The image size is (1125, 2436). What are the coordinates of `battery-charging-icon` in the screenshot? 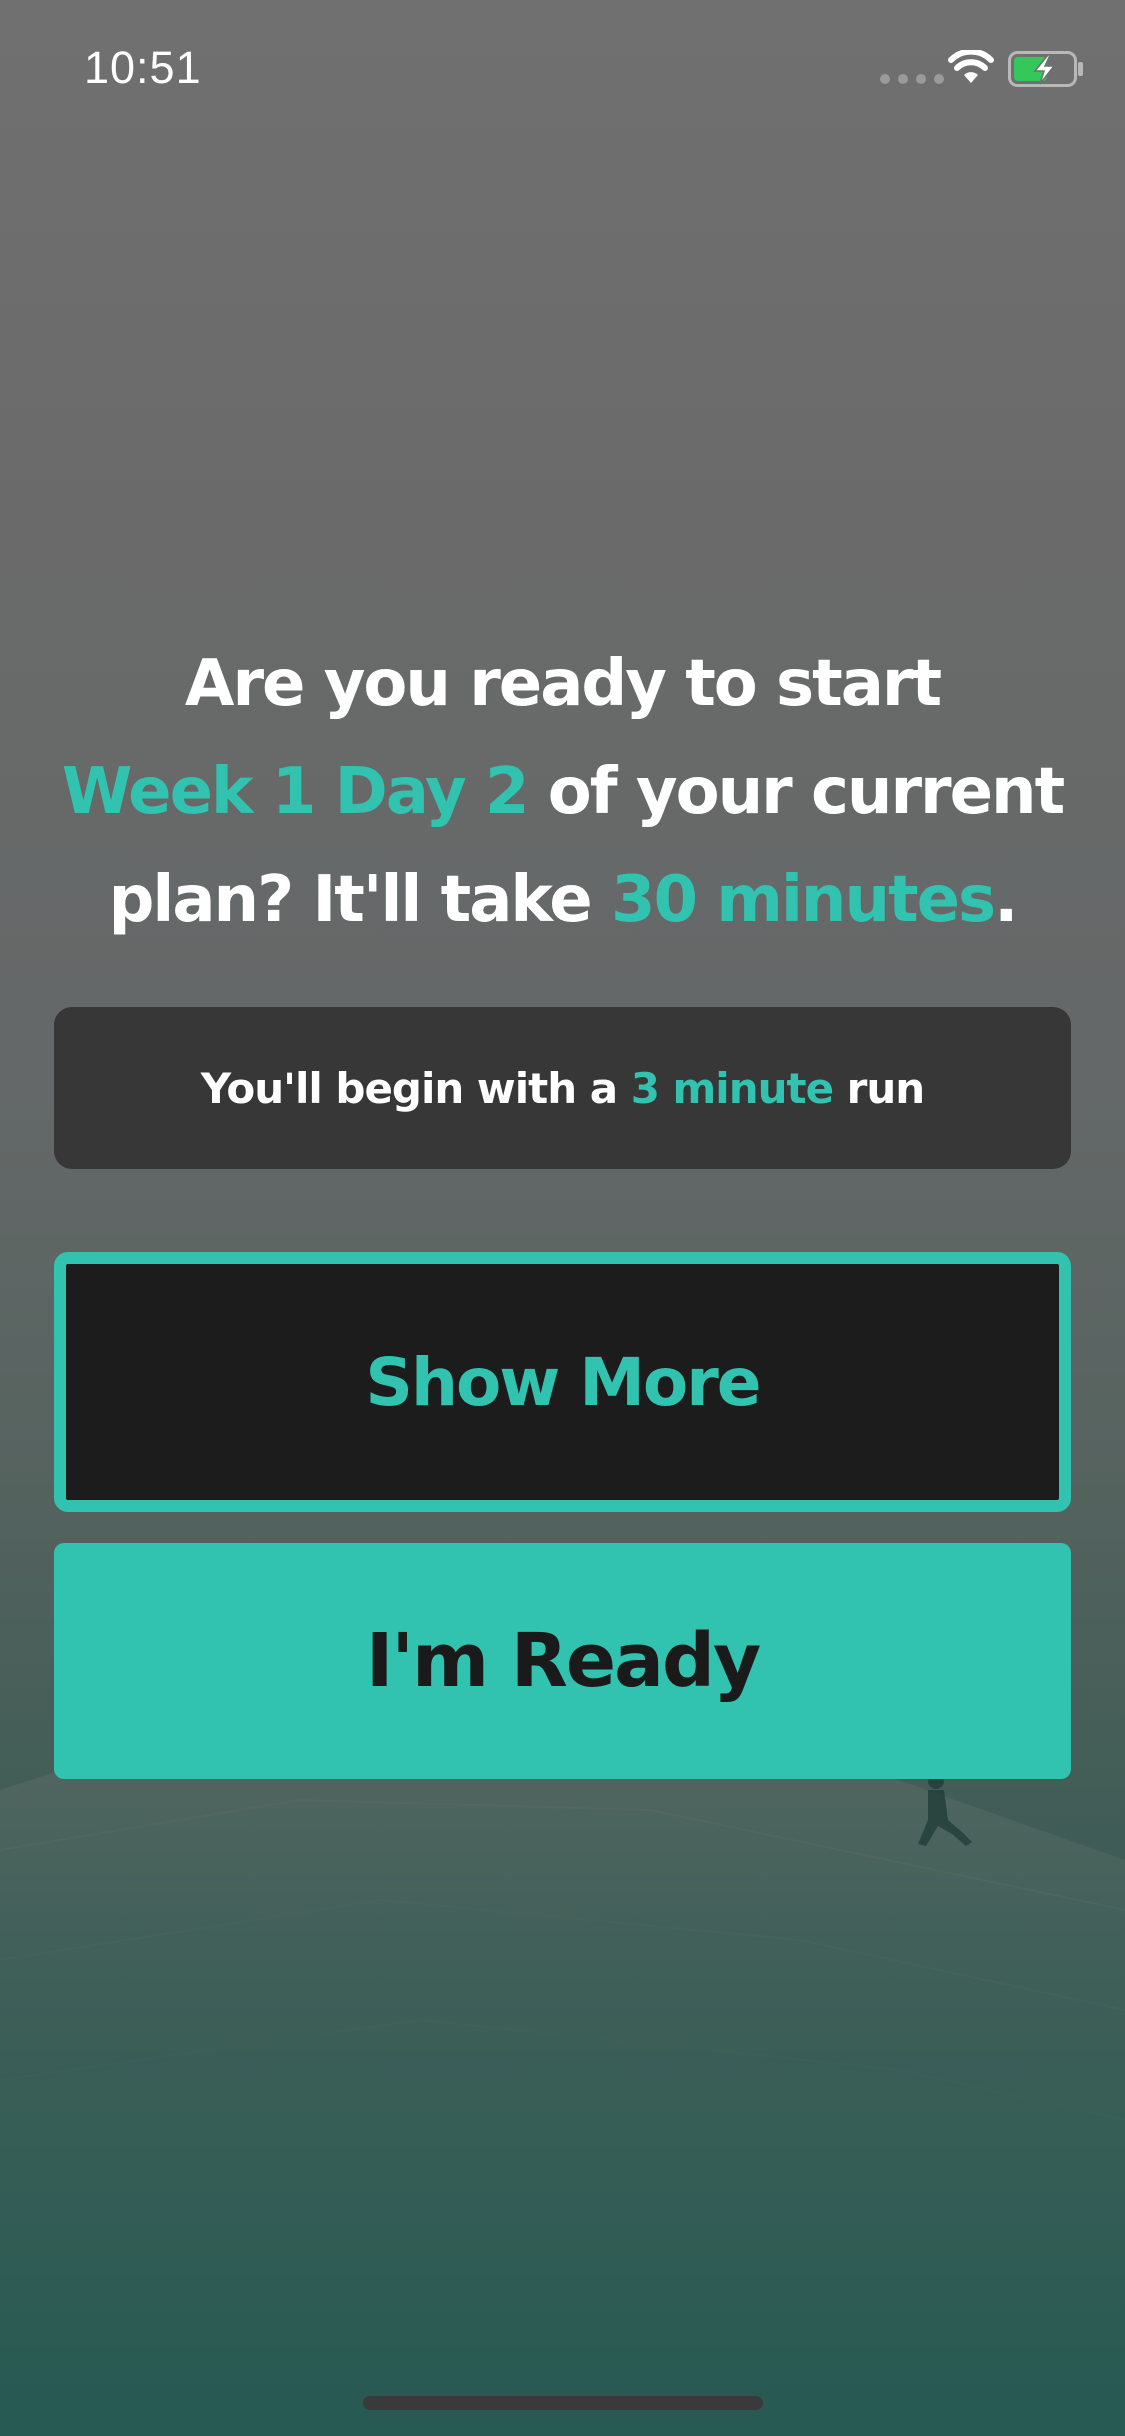 It's located at (1045, 69).